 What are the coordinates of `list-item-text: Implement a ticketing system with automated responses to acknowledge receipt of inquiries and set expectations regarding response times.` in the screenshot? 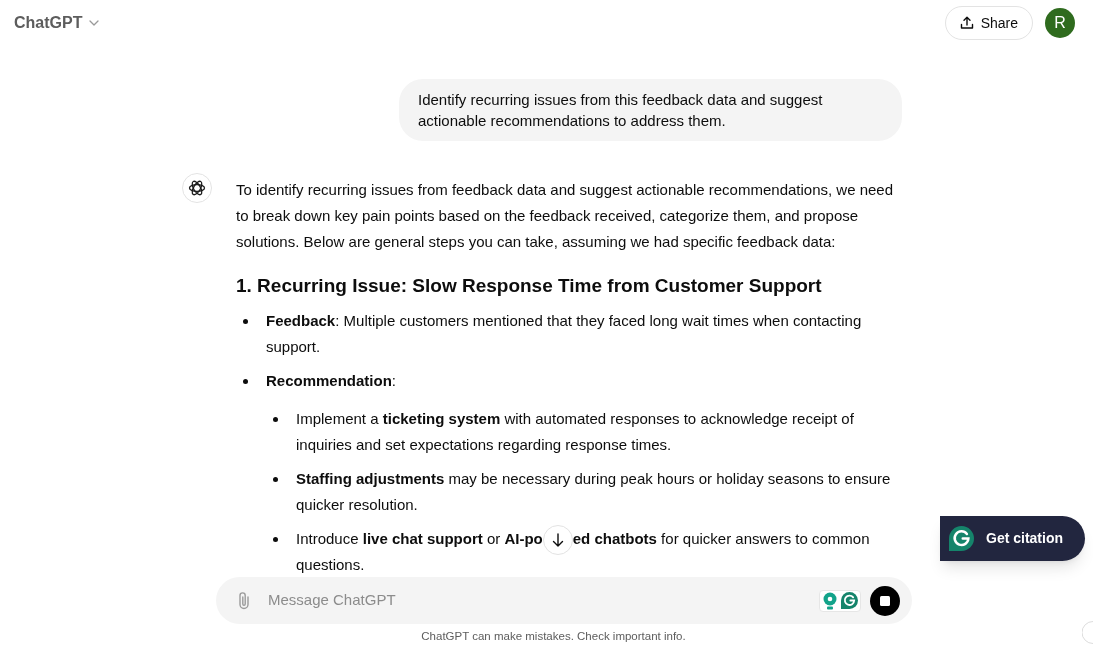 It's located at (575, 432).